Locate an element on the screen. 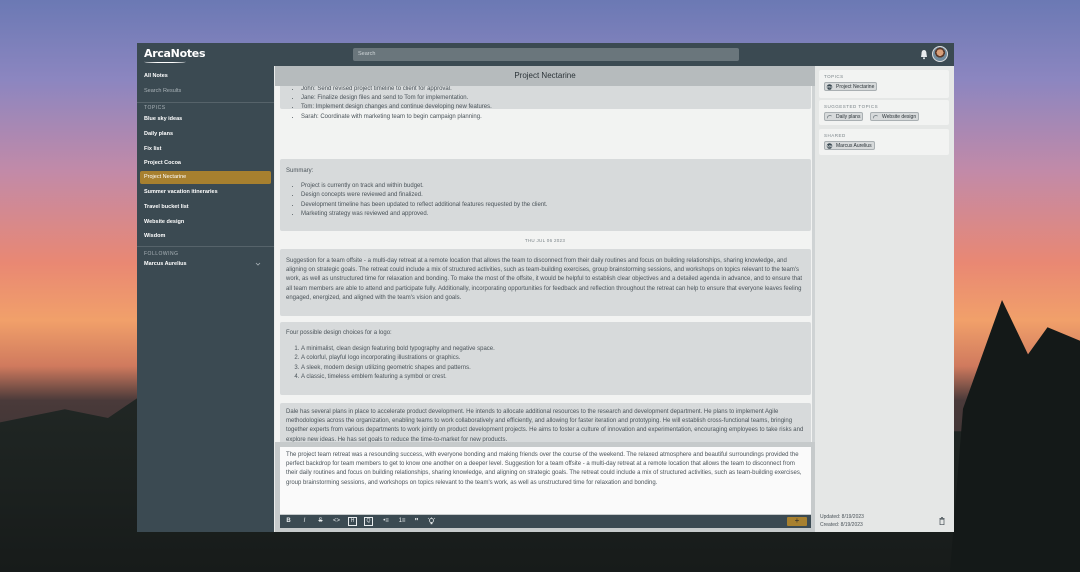 The image size is (1080, 572). logo-swoosh is located at coordinates (165, 61).